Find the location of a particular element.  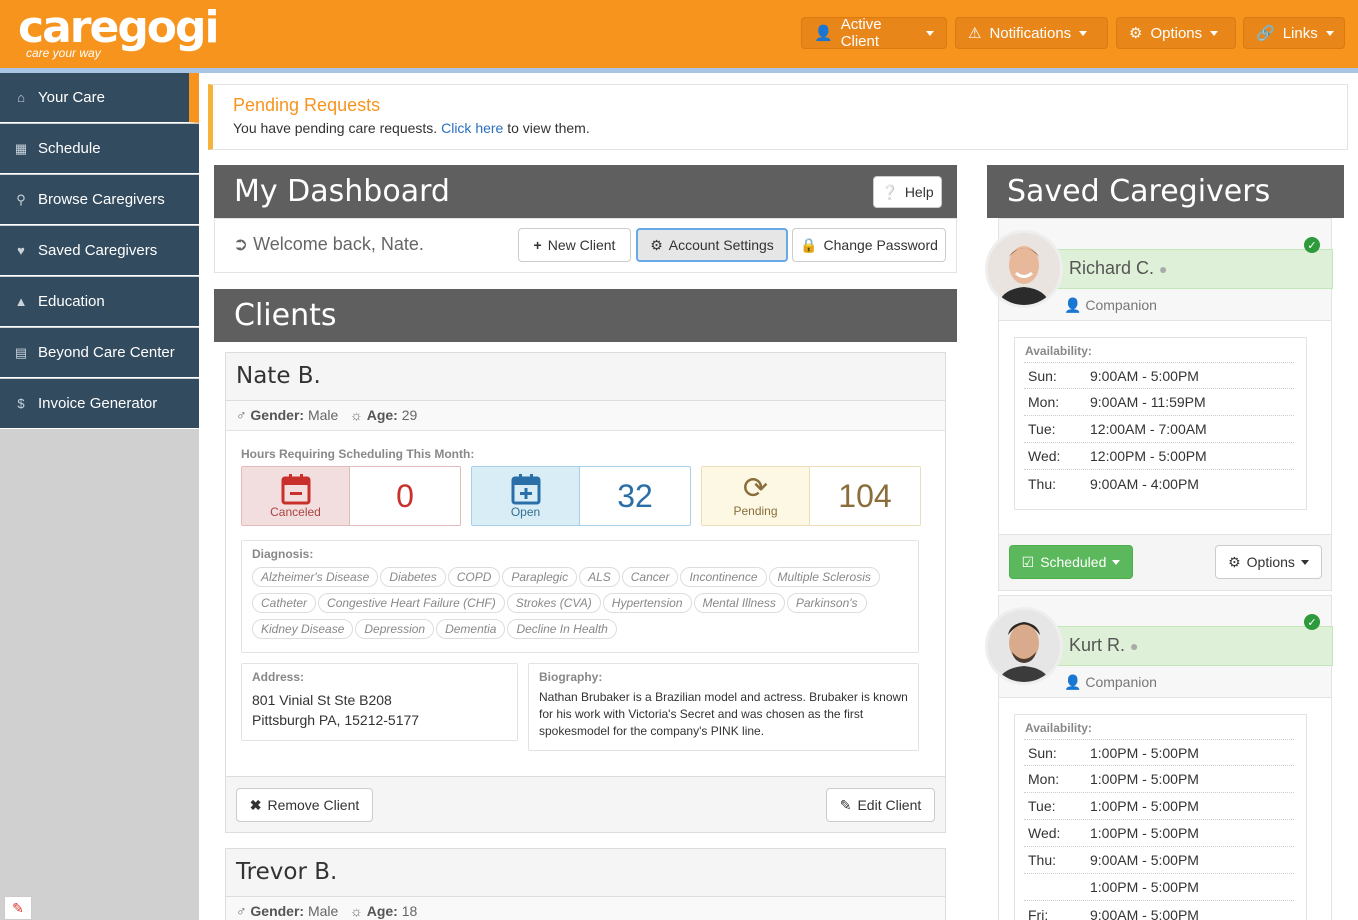

pending-requests-link: Click here is located at coordinates (472, 128).